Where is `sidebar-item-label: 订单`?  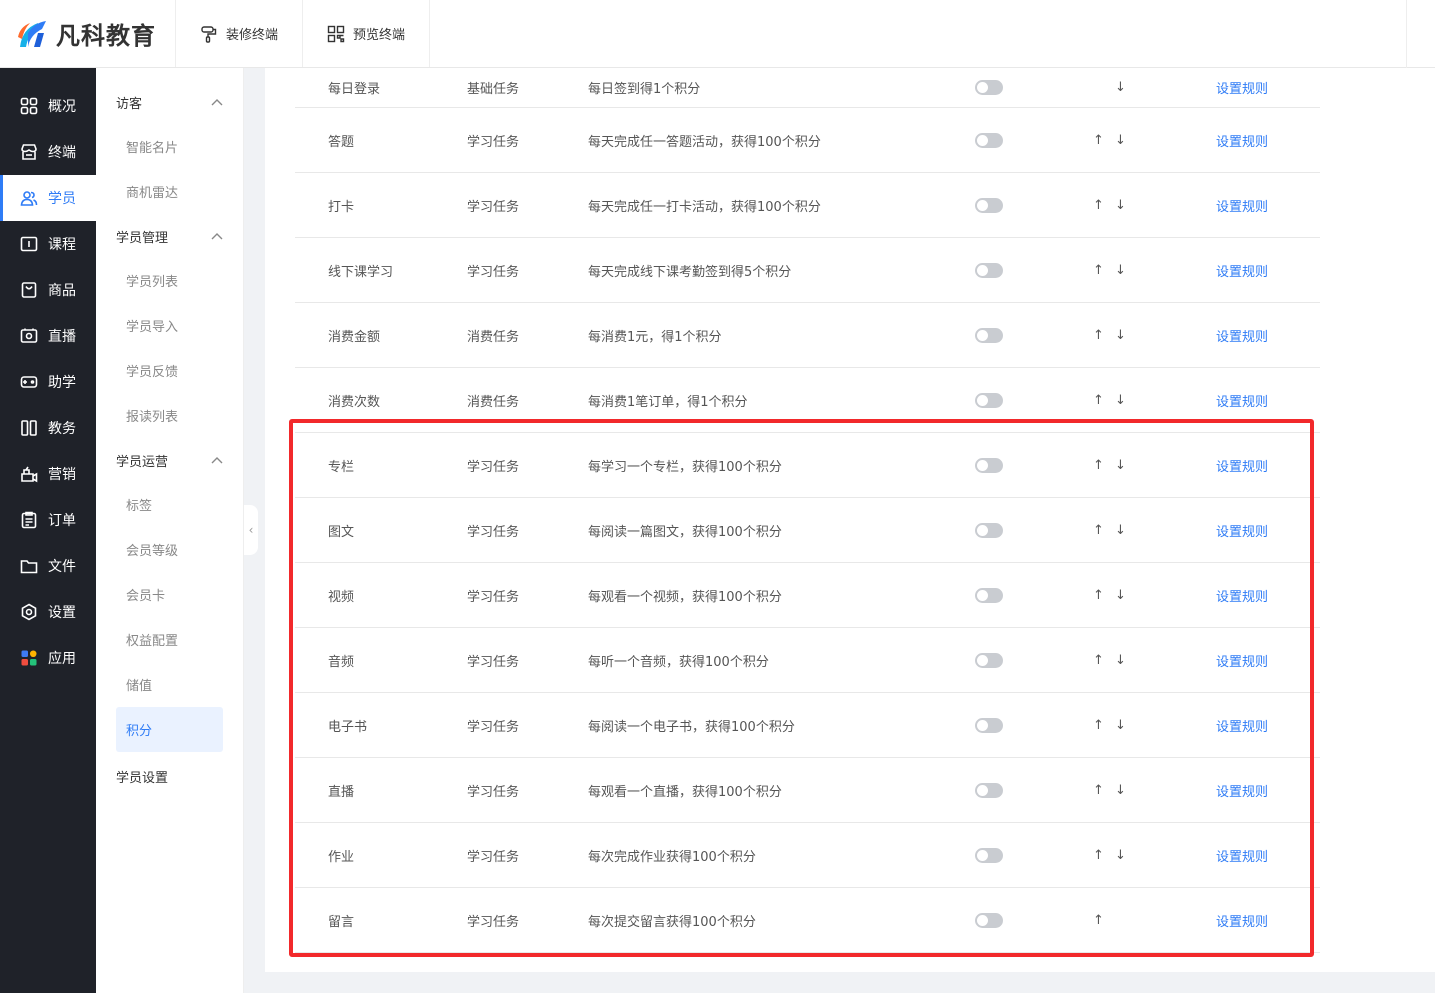
sidebar-item-label: 订单 is located at coordinates (62, 521).